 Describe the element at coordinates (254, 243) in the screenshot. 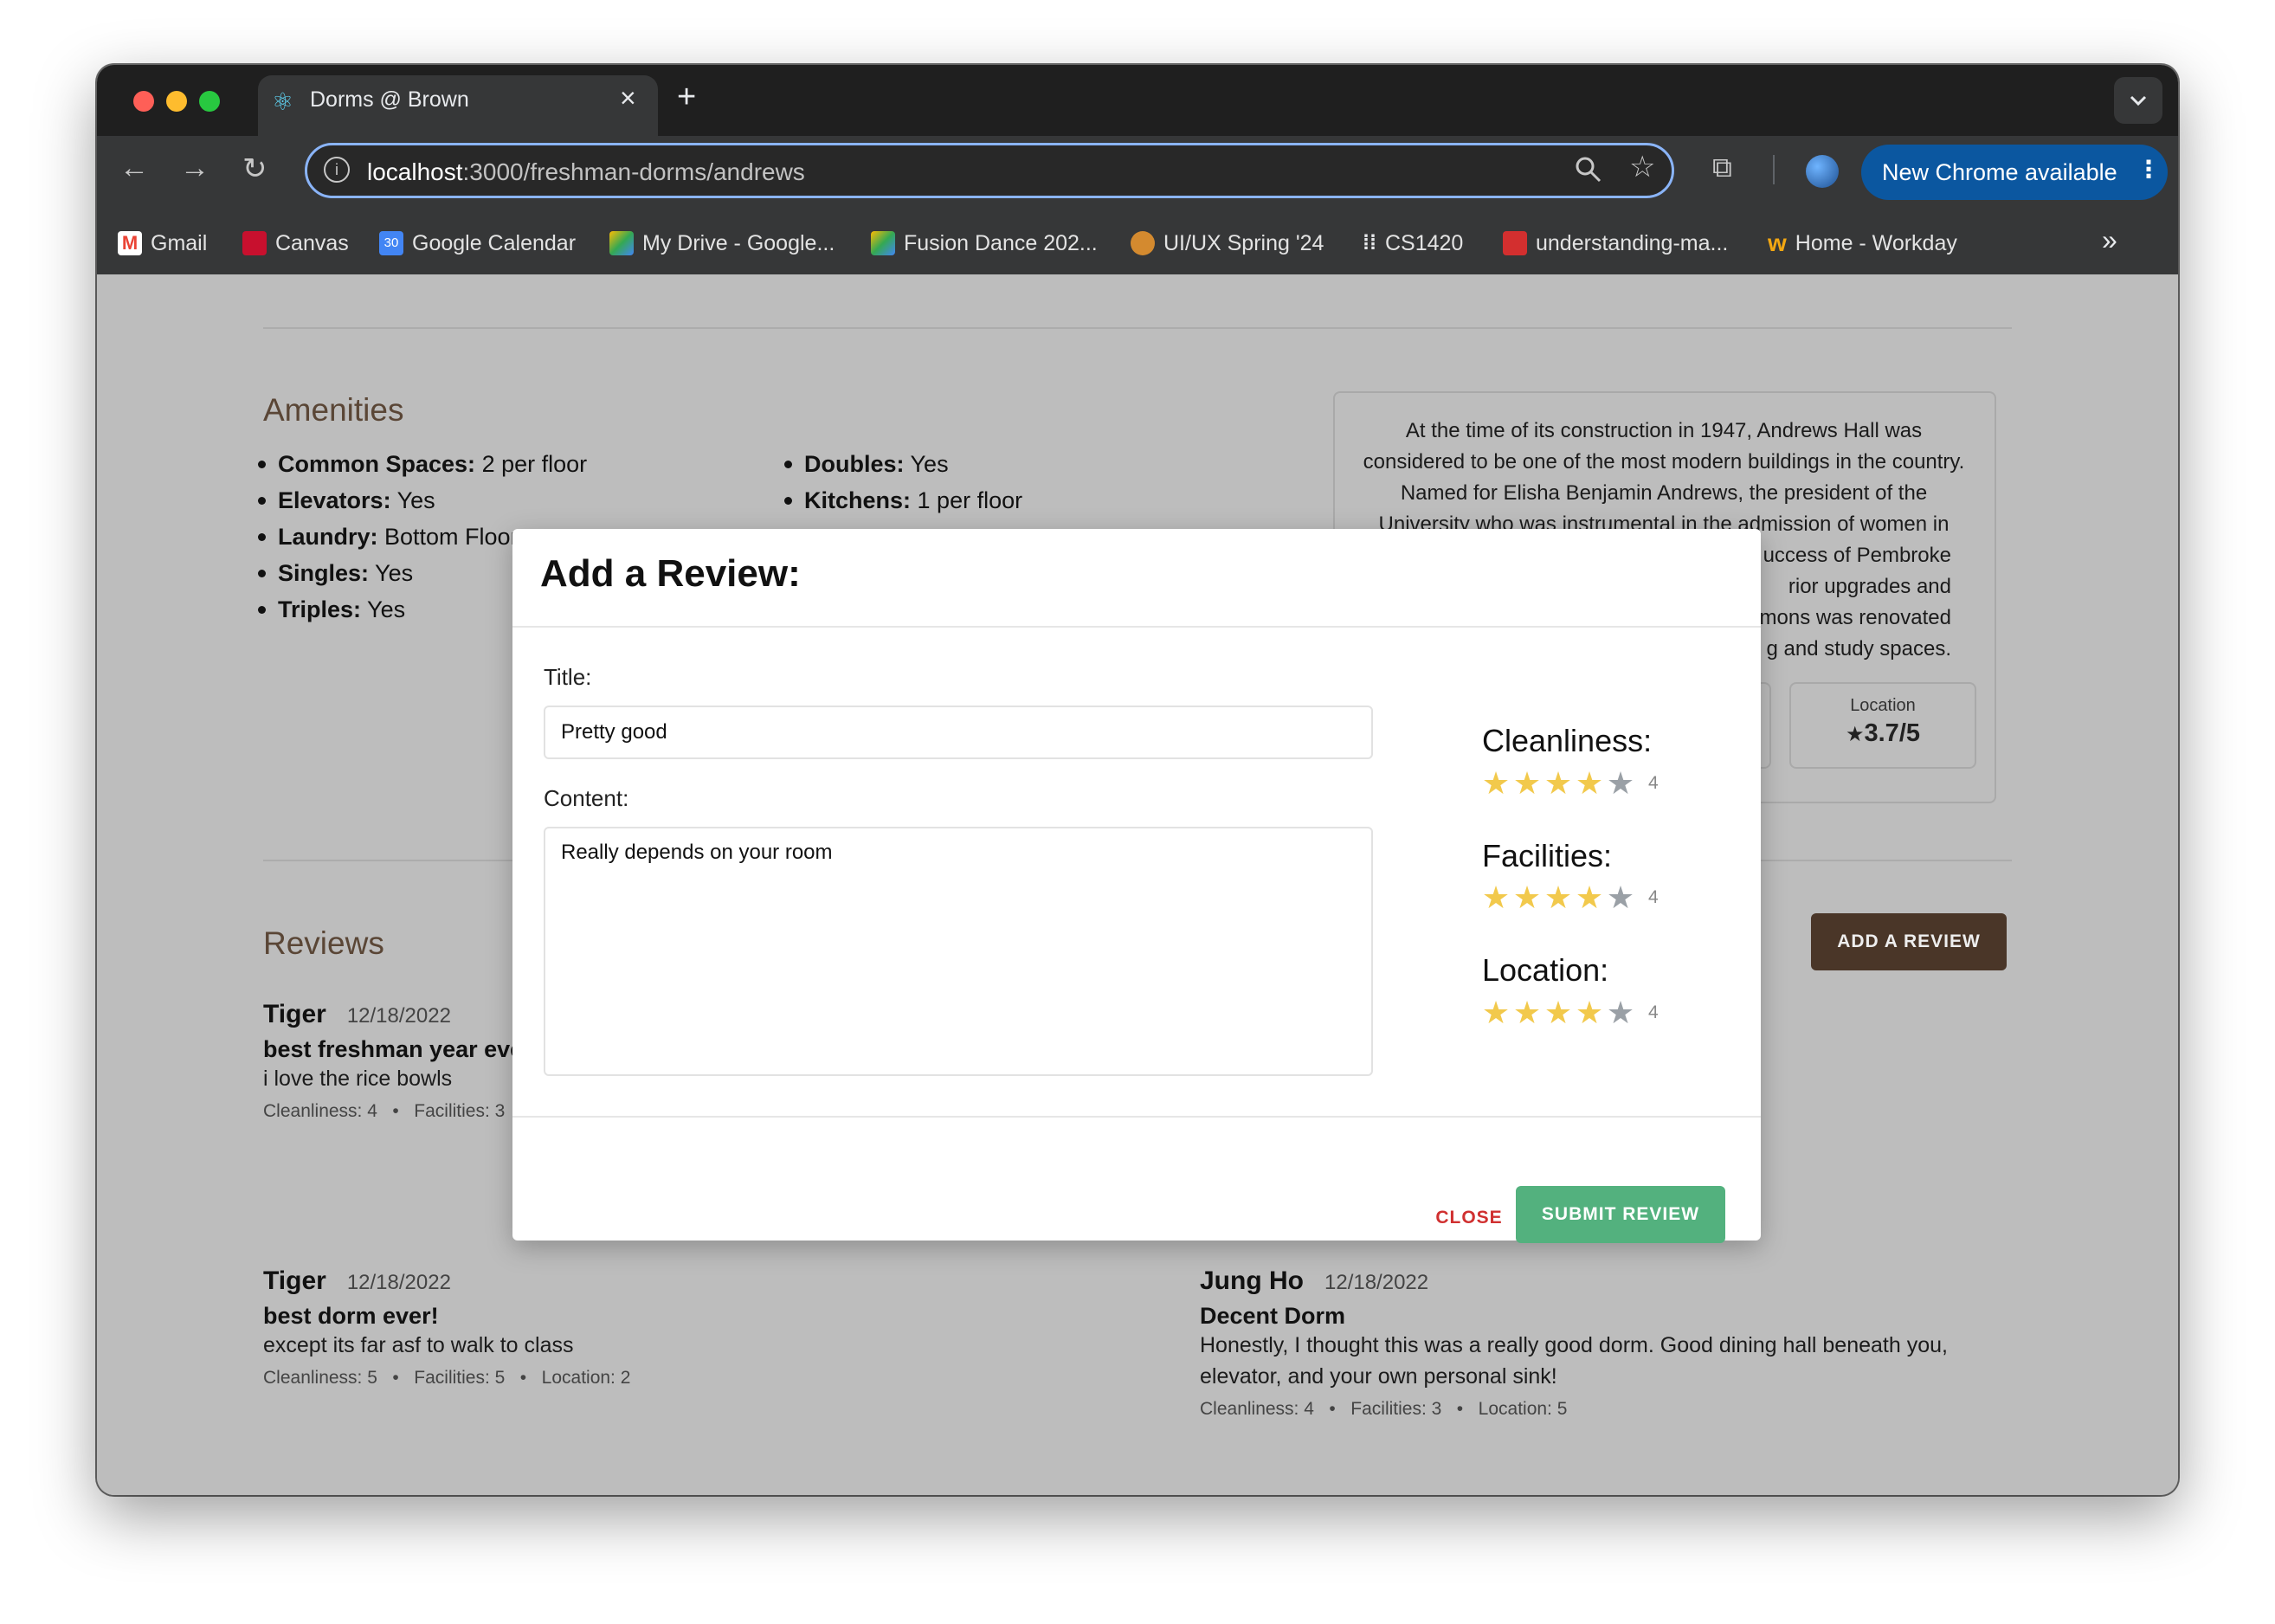

I see `canvas-icon` at that location.